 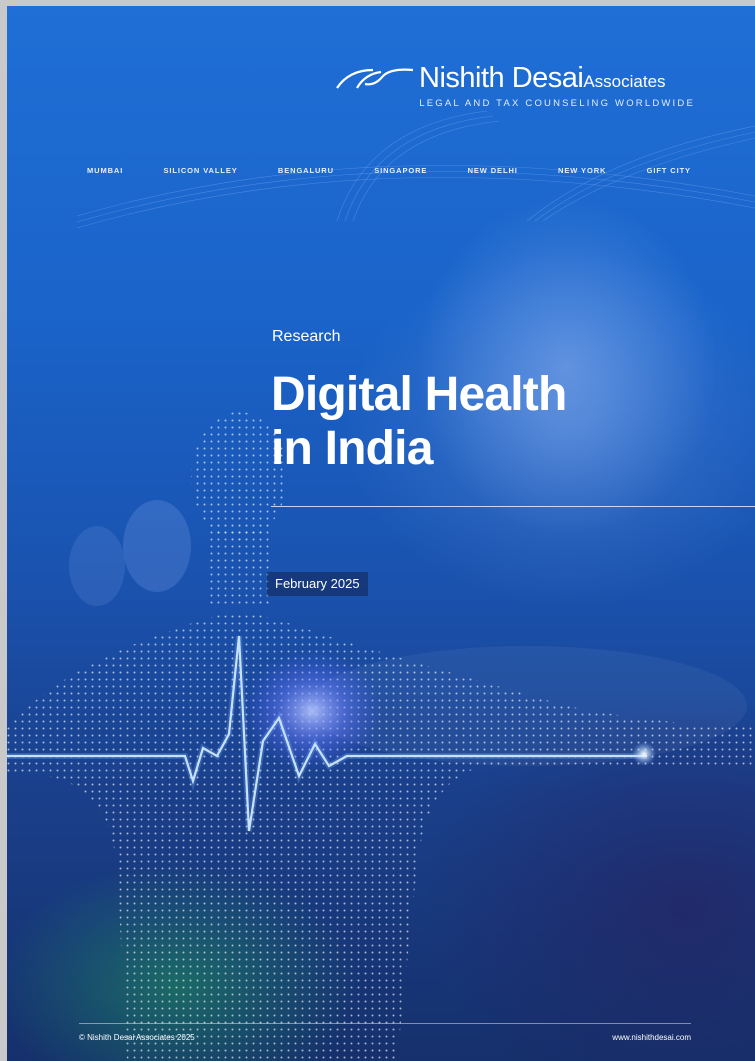 I want to click on location-new-delhi: NEW DELHI, so click(x=492, y=170).